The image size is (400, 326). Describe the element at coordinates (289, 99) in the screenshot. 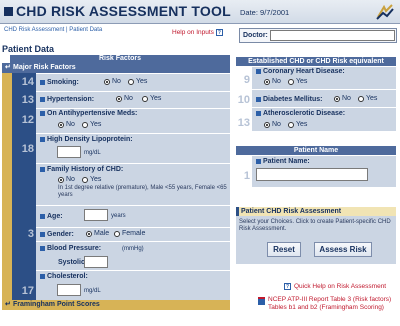

I see `diabetes-label: Diabetes Mellitus:` at that location.